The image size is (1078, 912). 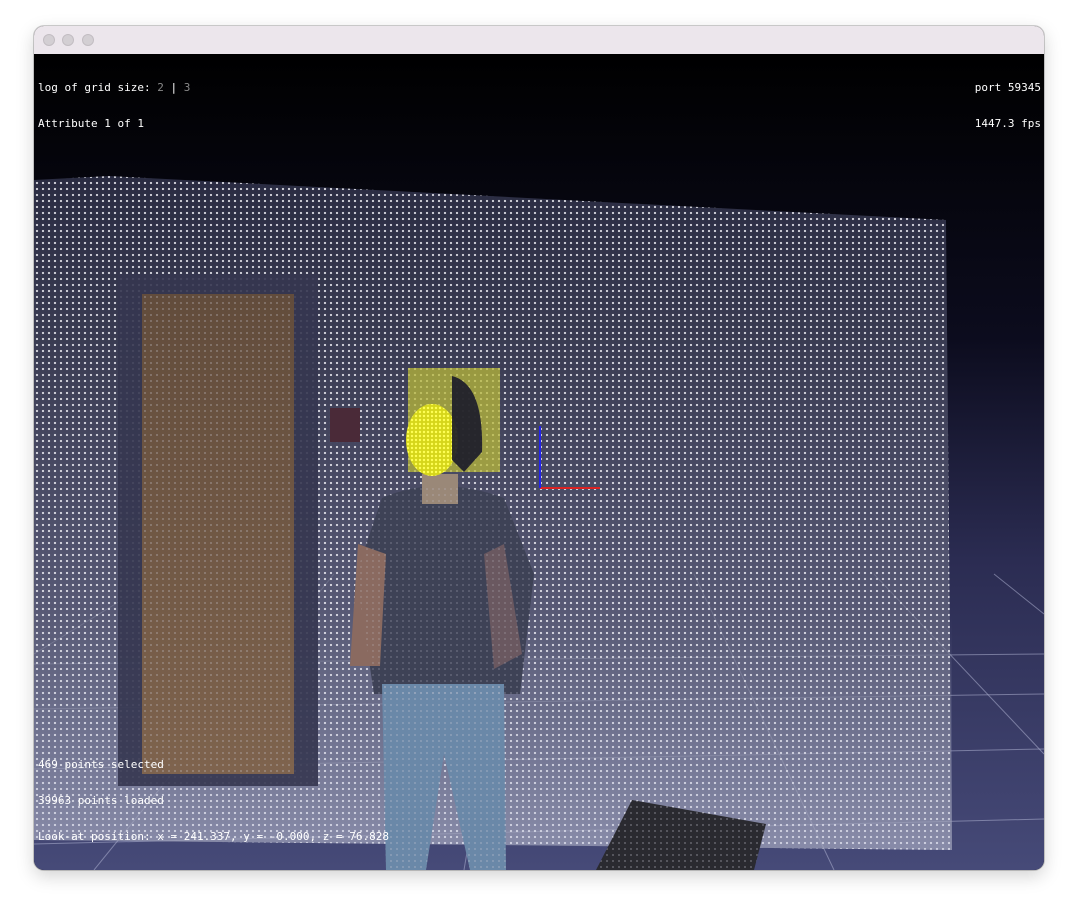 I want to click on selection-highlight, so click(x=453, y=422).